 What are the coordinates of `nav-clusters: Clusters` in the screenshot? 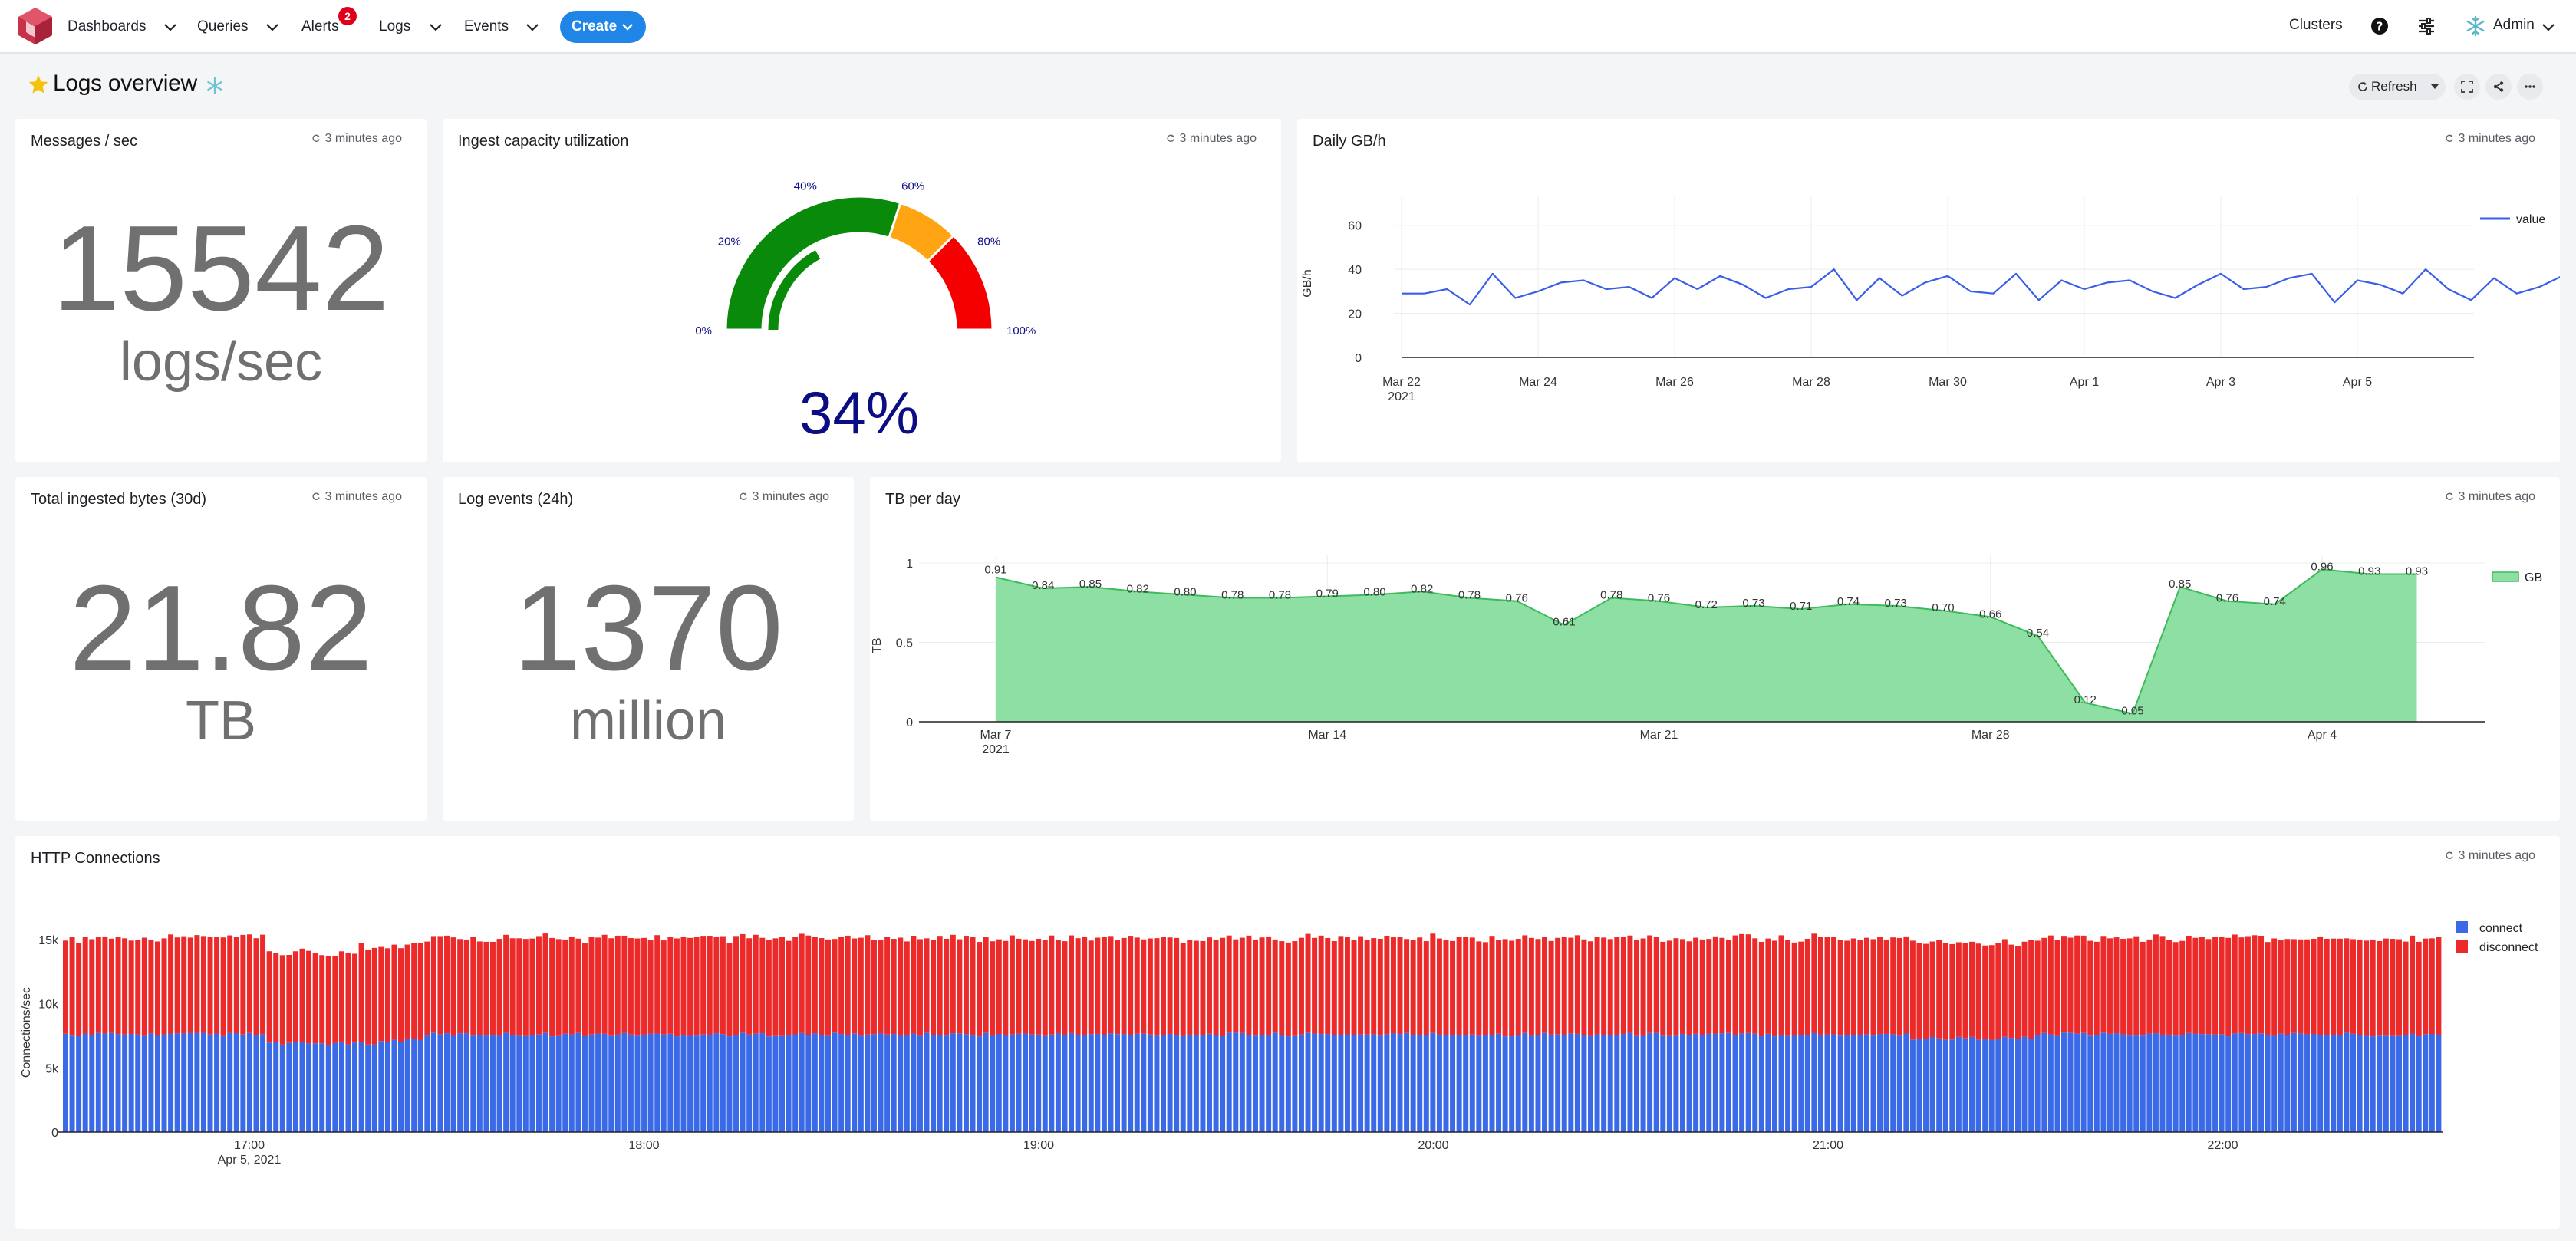 It's located at (2316, 25).